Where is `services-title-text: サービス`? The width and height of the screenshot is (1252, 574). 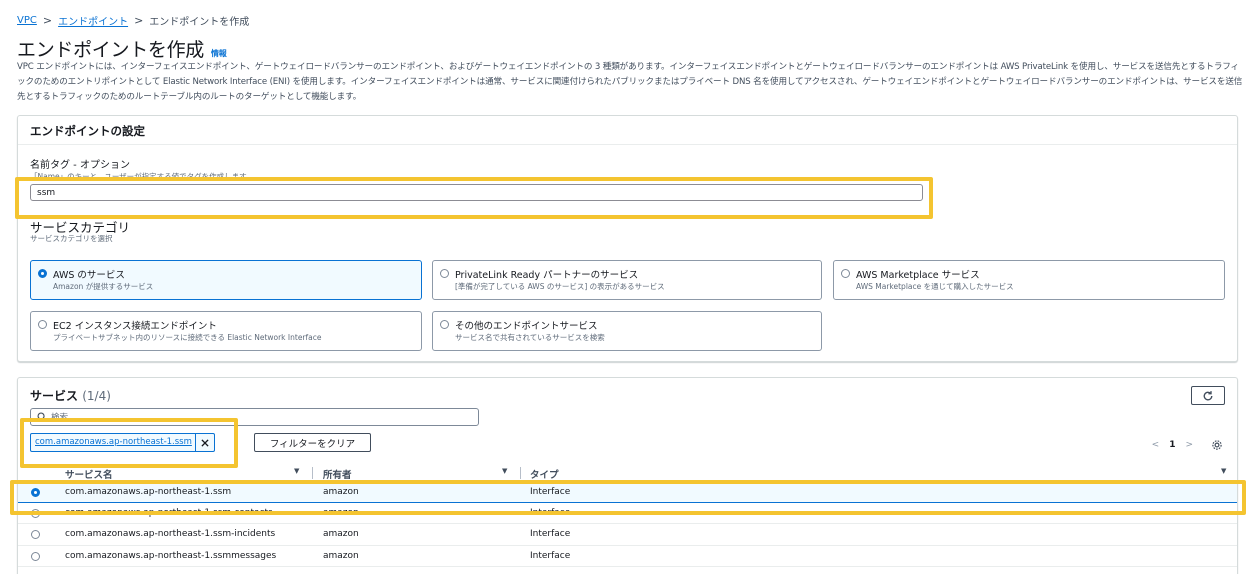 services-title-text: サービス is located at coordinates (54, 396).